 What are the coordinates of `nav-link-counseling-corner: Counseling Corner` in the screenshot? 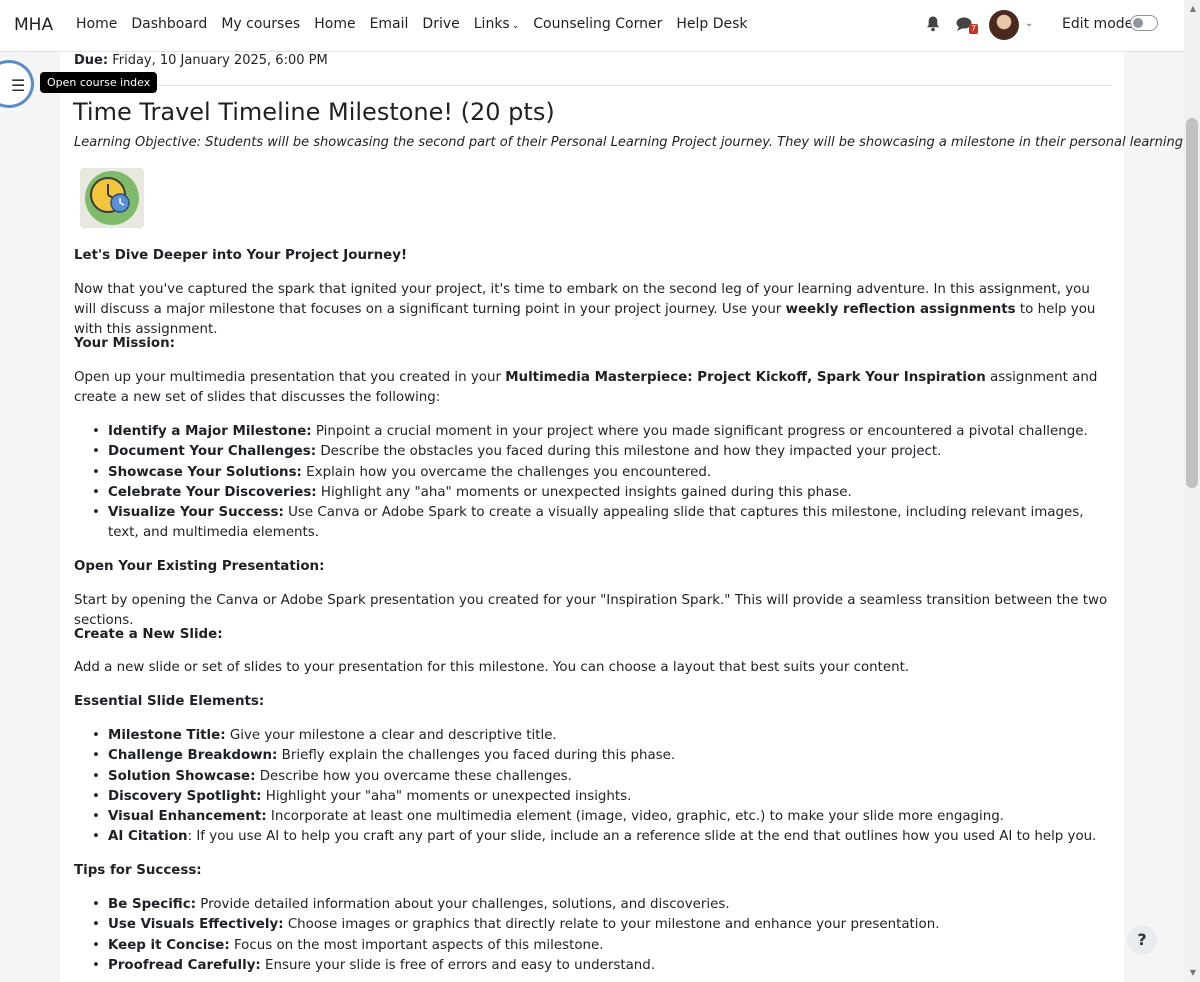 It's located at (597, 24).